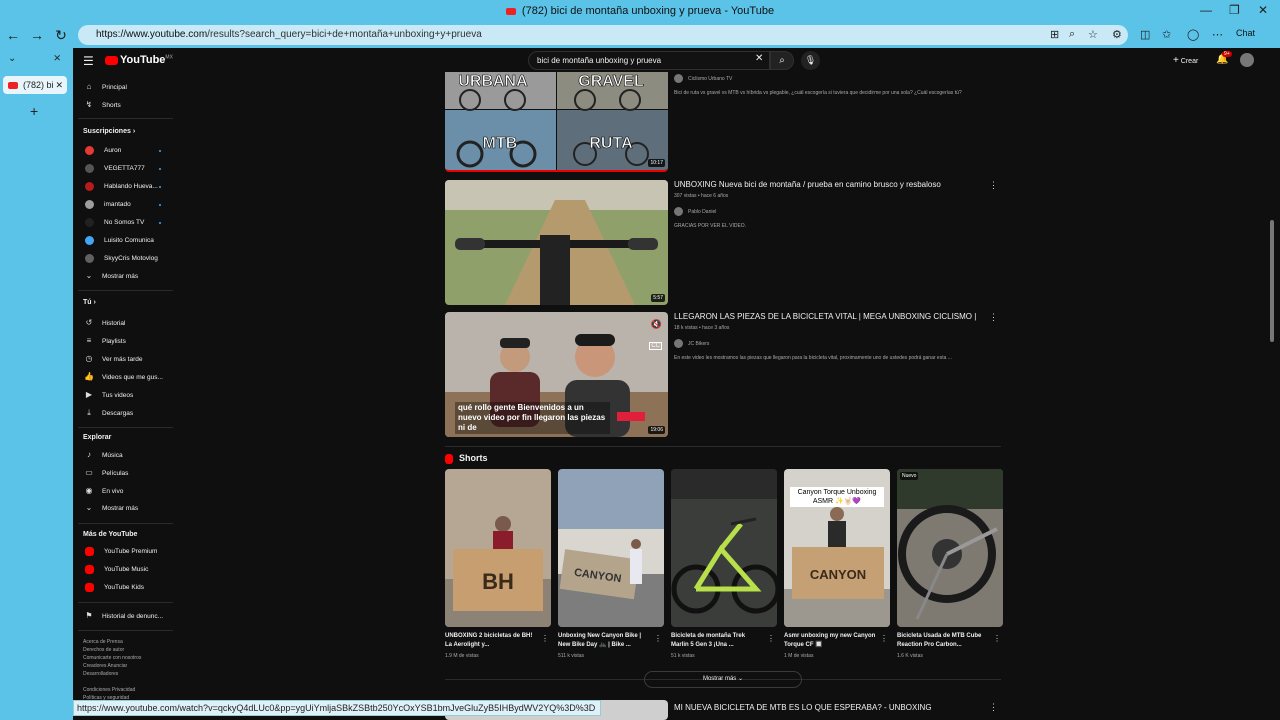 Image resolution: width=1280 pixels, height=720 pixels. I want to click on sidebar-item-explore: ◉ En vivo, so click(128, 491).